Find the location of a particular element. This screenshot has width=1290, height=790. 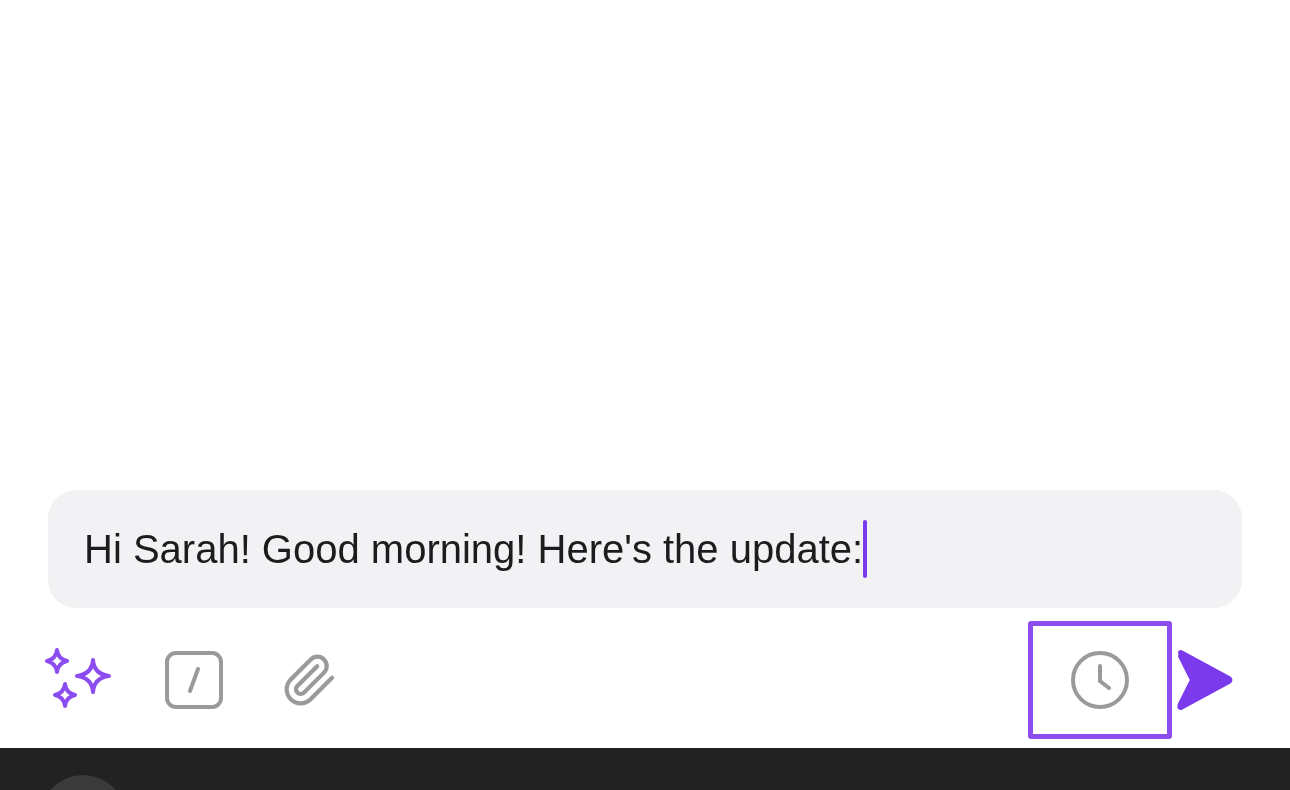

text-caret is located at coordinates (865, 549).